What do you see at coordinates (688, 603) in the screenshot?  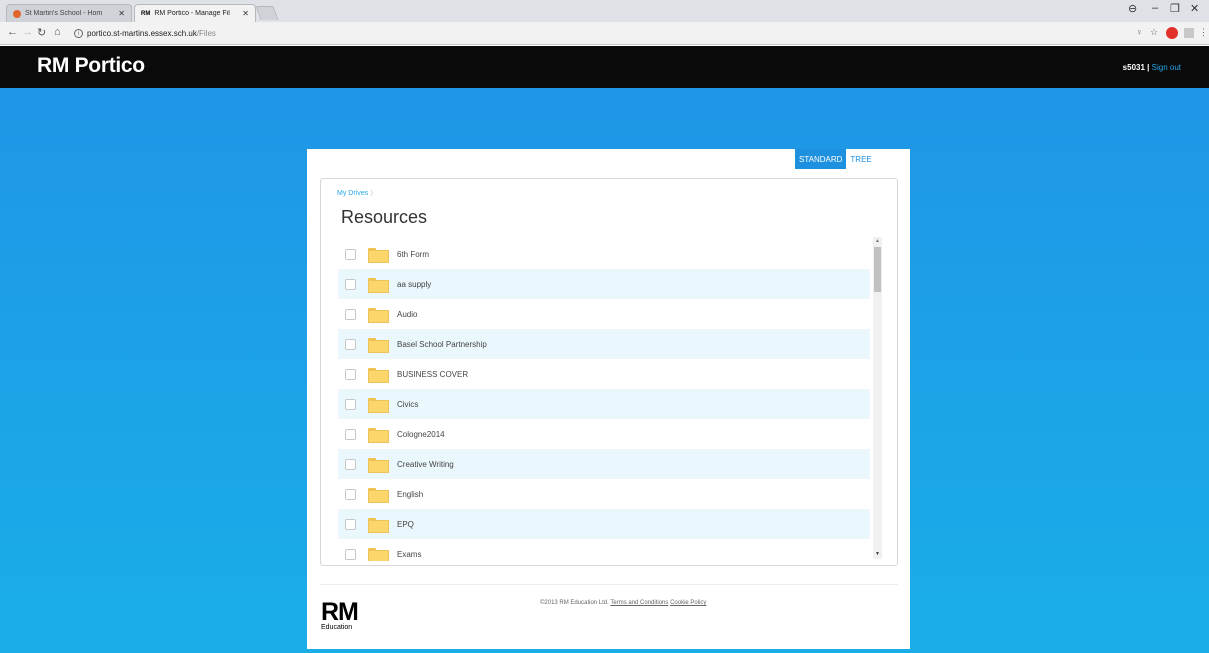 I see `cookie-policy-link: Cookie Policy` at bounding box center [688, 603].